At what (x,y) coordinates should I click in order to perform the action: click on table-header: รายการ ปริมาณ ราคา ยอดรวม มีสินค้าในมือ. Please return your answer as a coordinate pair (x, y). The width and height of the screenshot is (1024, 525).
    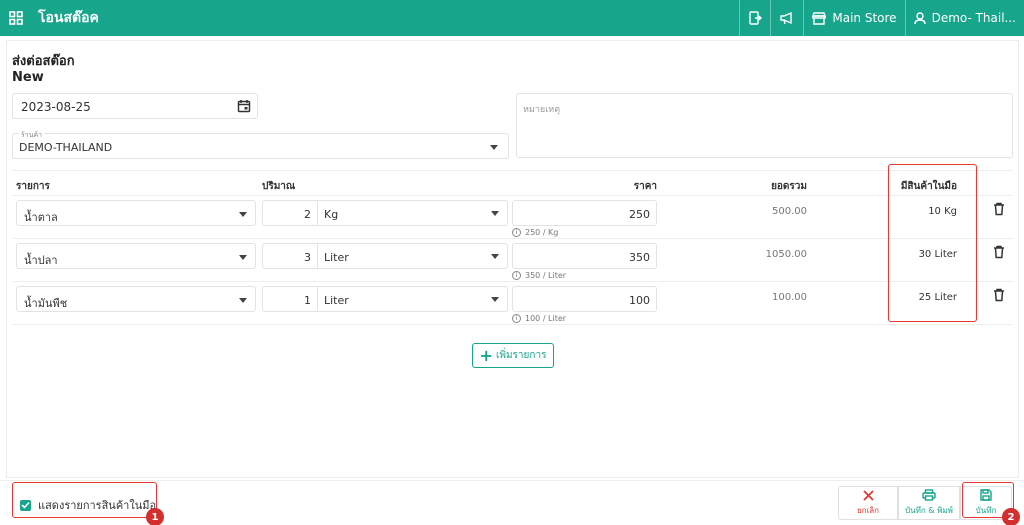
    Looking at the image, I should click on (512, 183).